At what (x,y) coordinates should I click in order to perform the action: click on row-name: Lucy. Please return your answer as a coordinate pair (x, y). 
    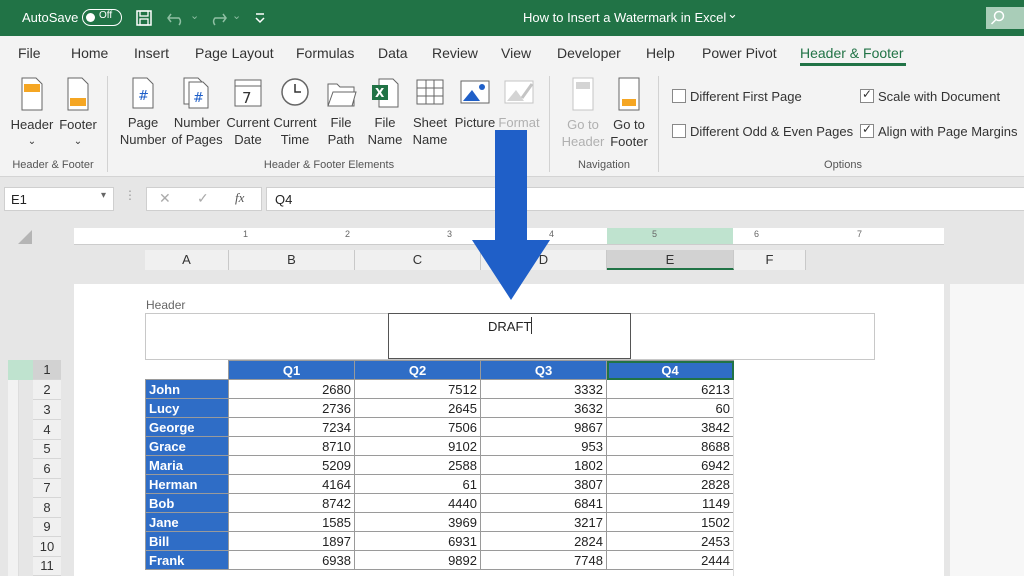
    Looking at the image, I should click on (187, 408).